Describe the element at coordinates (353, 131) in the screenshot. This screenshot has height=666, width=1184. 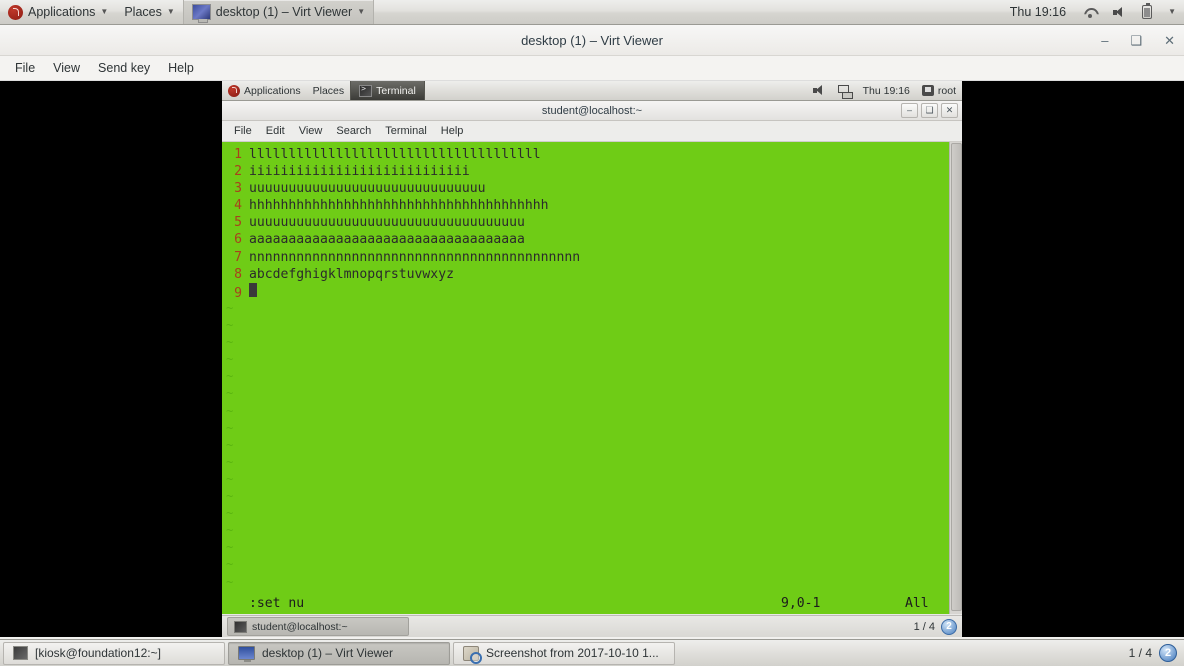
I see `terminal-menu-search: Search` at that location.